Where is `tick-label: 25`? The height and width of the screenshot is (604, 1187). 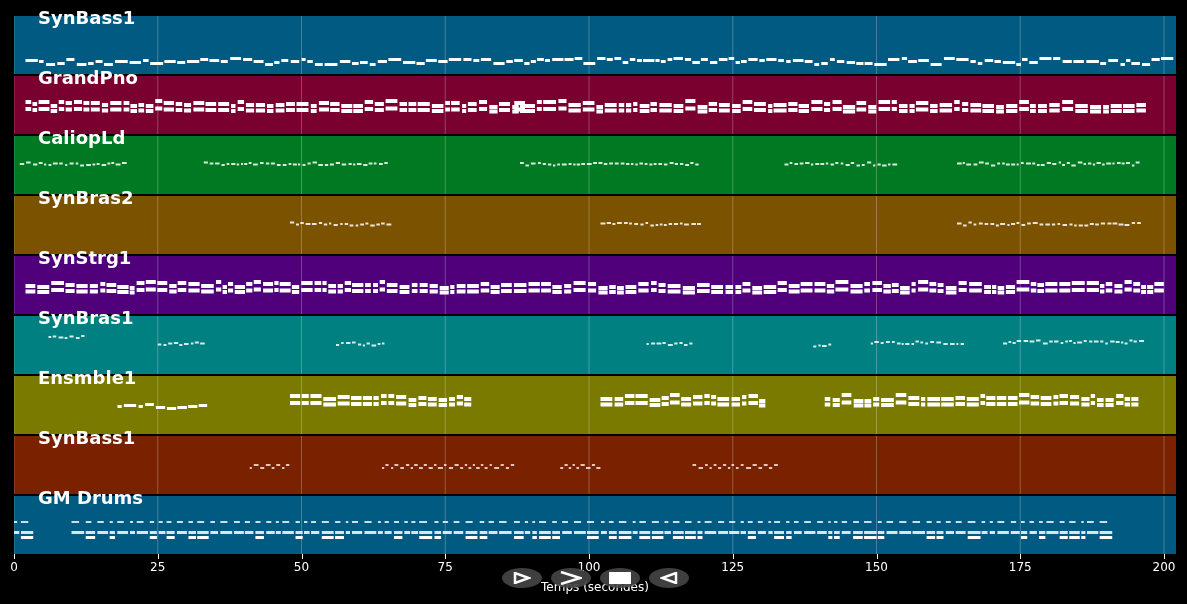
tick-label: 25 is located at coordinates (158, 567).